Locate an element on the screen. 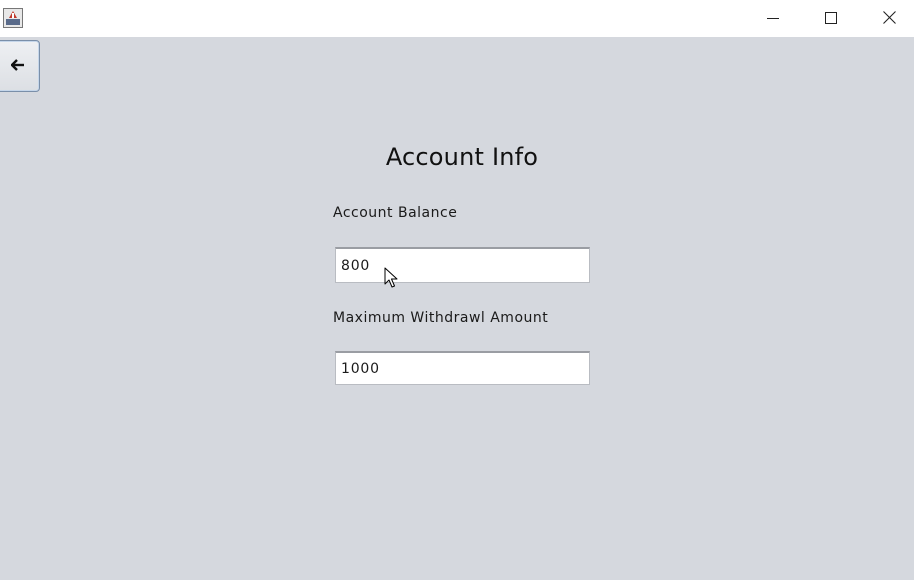 The image size is (914, 580). back-button is located at coordinates (20, 66).